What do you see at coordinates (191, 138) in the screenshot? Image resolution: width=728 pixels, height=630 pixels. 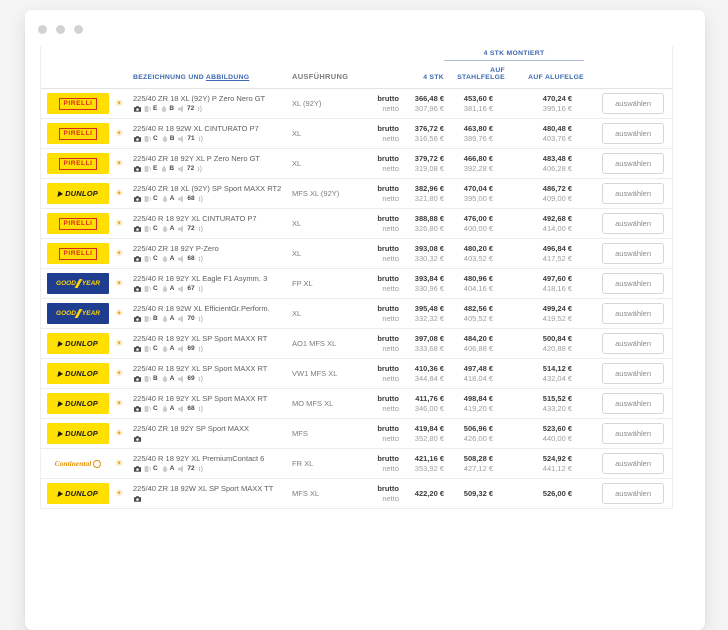 I see `noise-db-value: 71` at bounding box center [191, 138].